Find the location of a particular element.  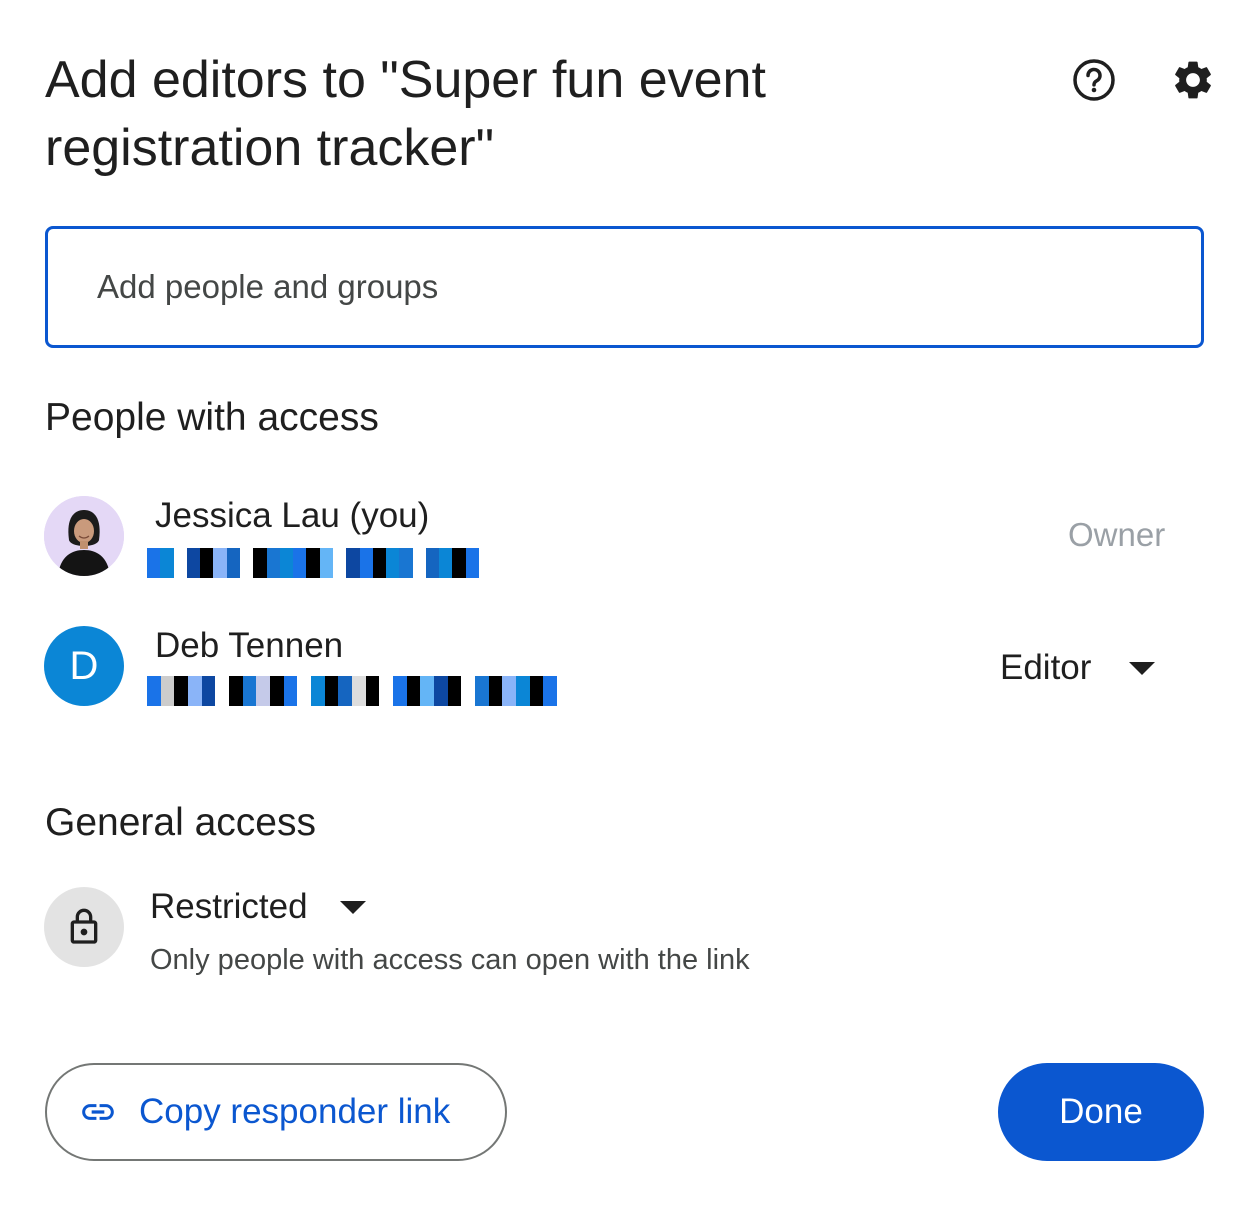

gear-icon is located at coordinates (1193, 80).